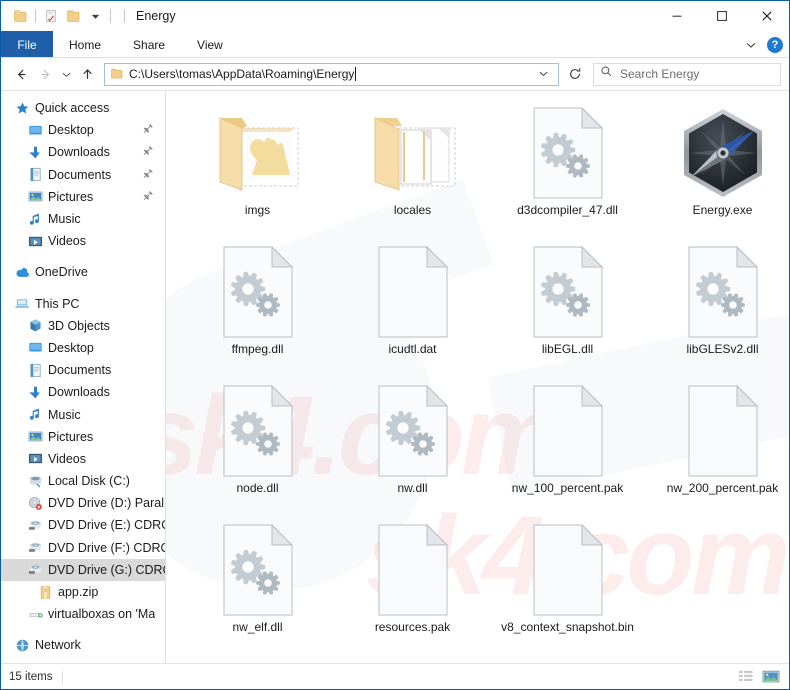 The image size is (790, 690). What do you see at coordinates (102, 614) in the screenshot?
I see `sidebar-item-label: virtualboxas on 'Ma` at bounding box center [102, 614].